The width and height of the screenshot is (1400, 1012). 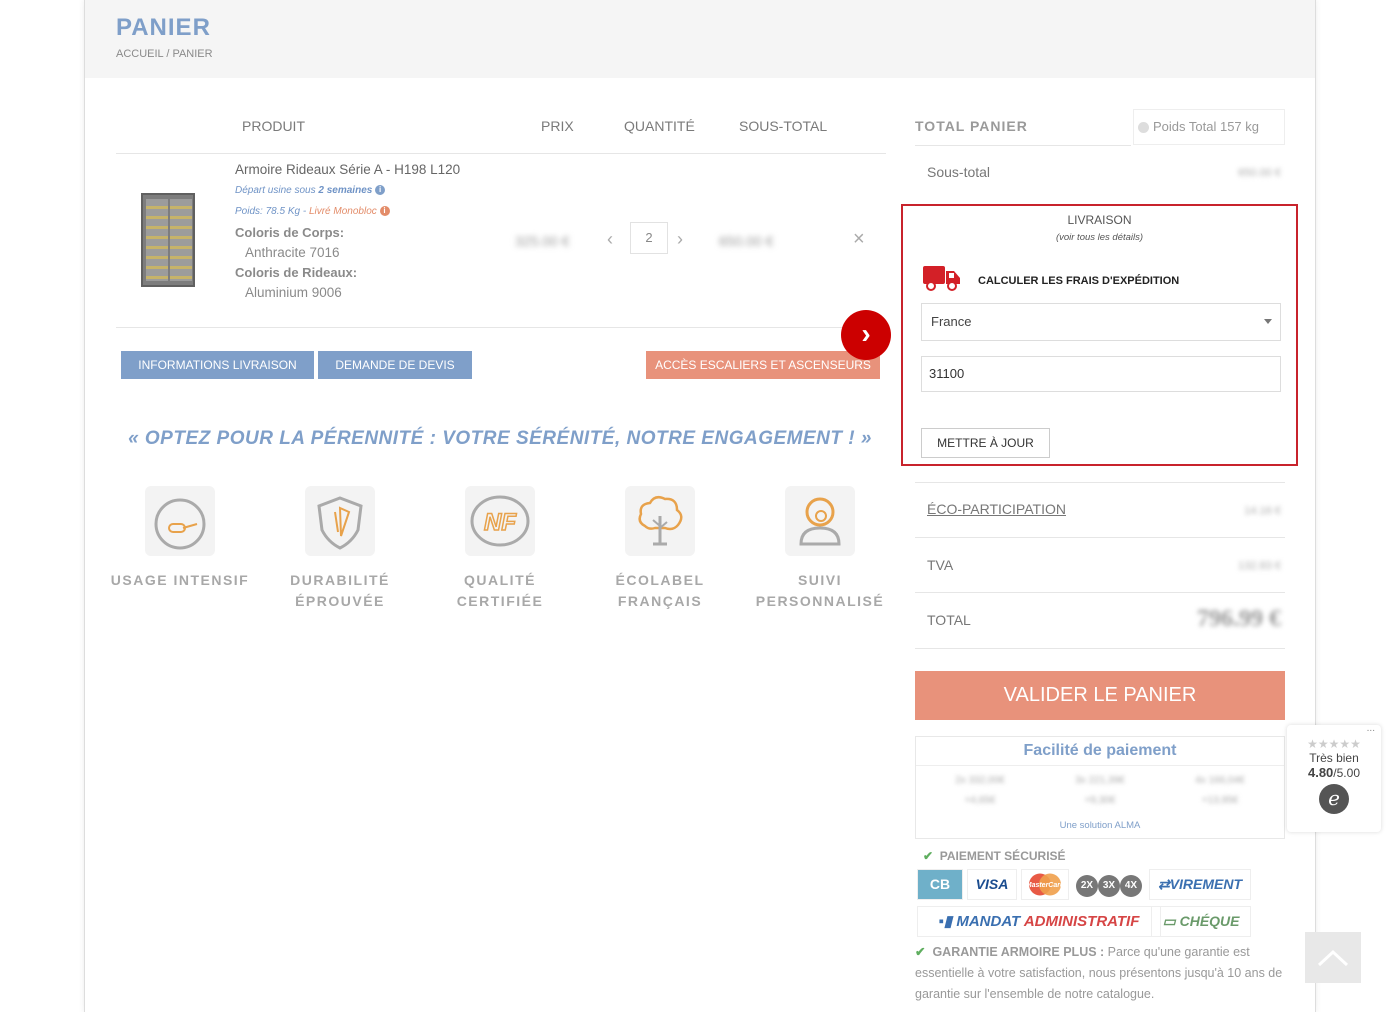 I want to click on total-weight: Poids Total 157 kg, so click(x=1209, y=127).